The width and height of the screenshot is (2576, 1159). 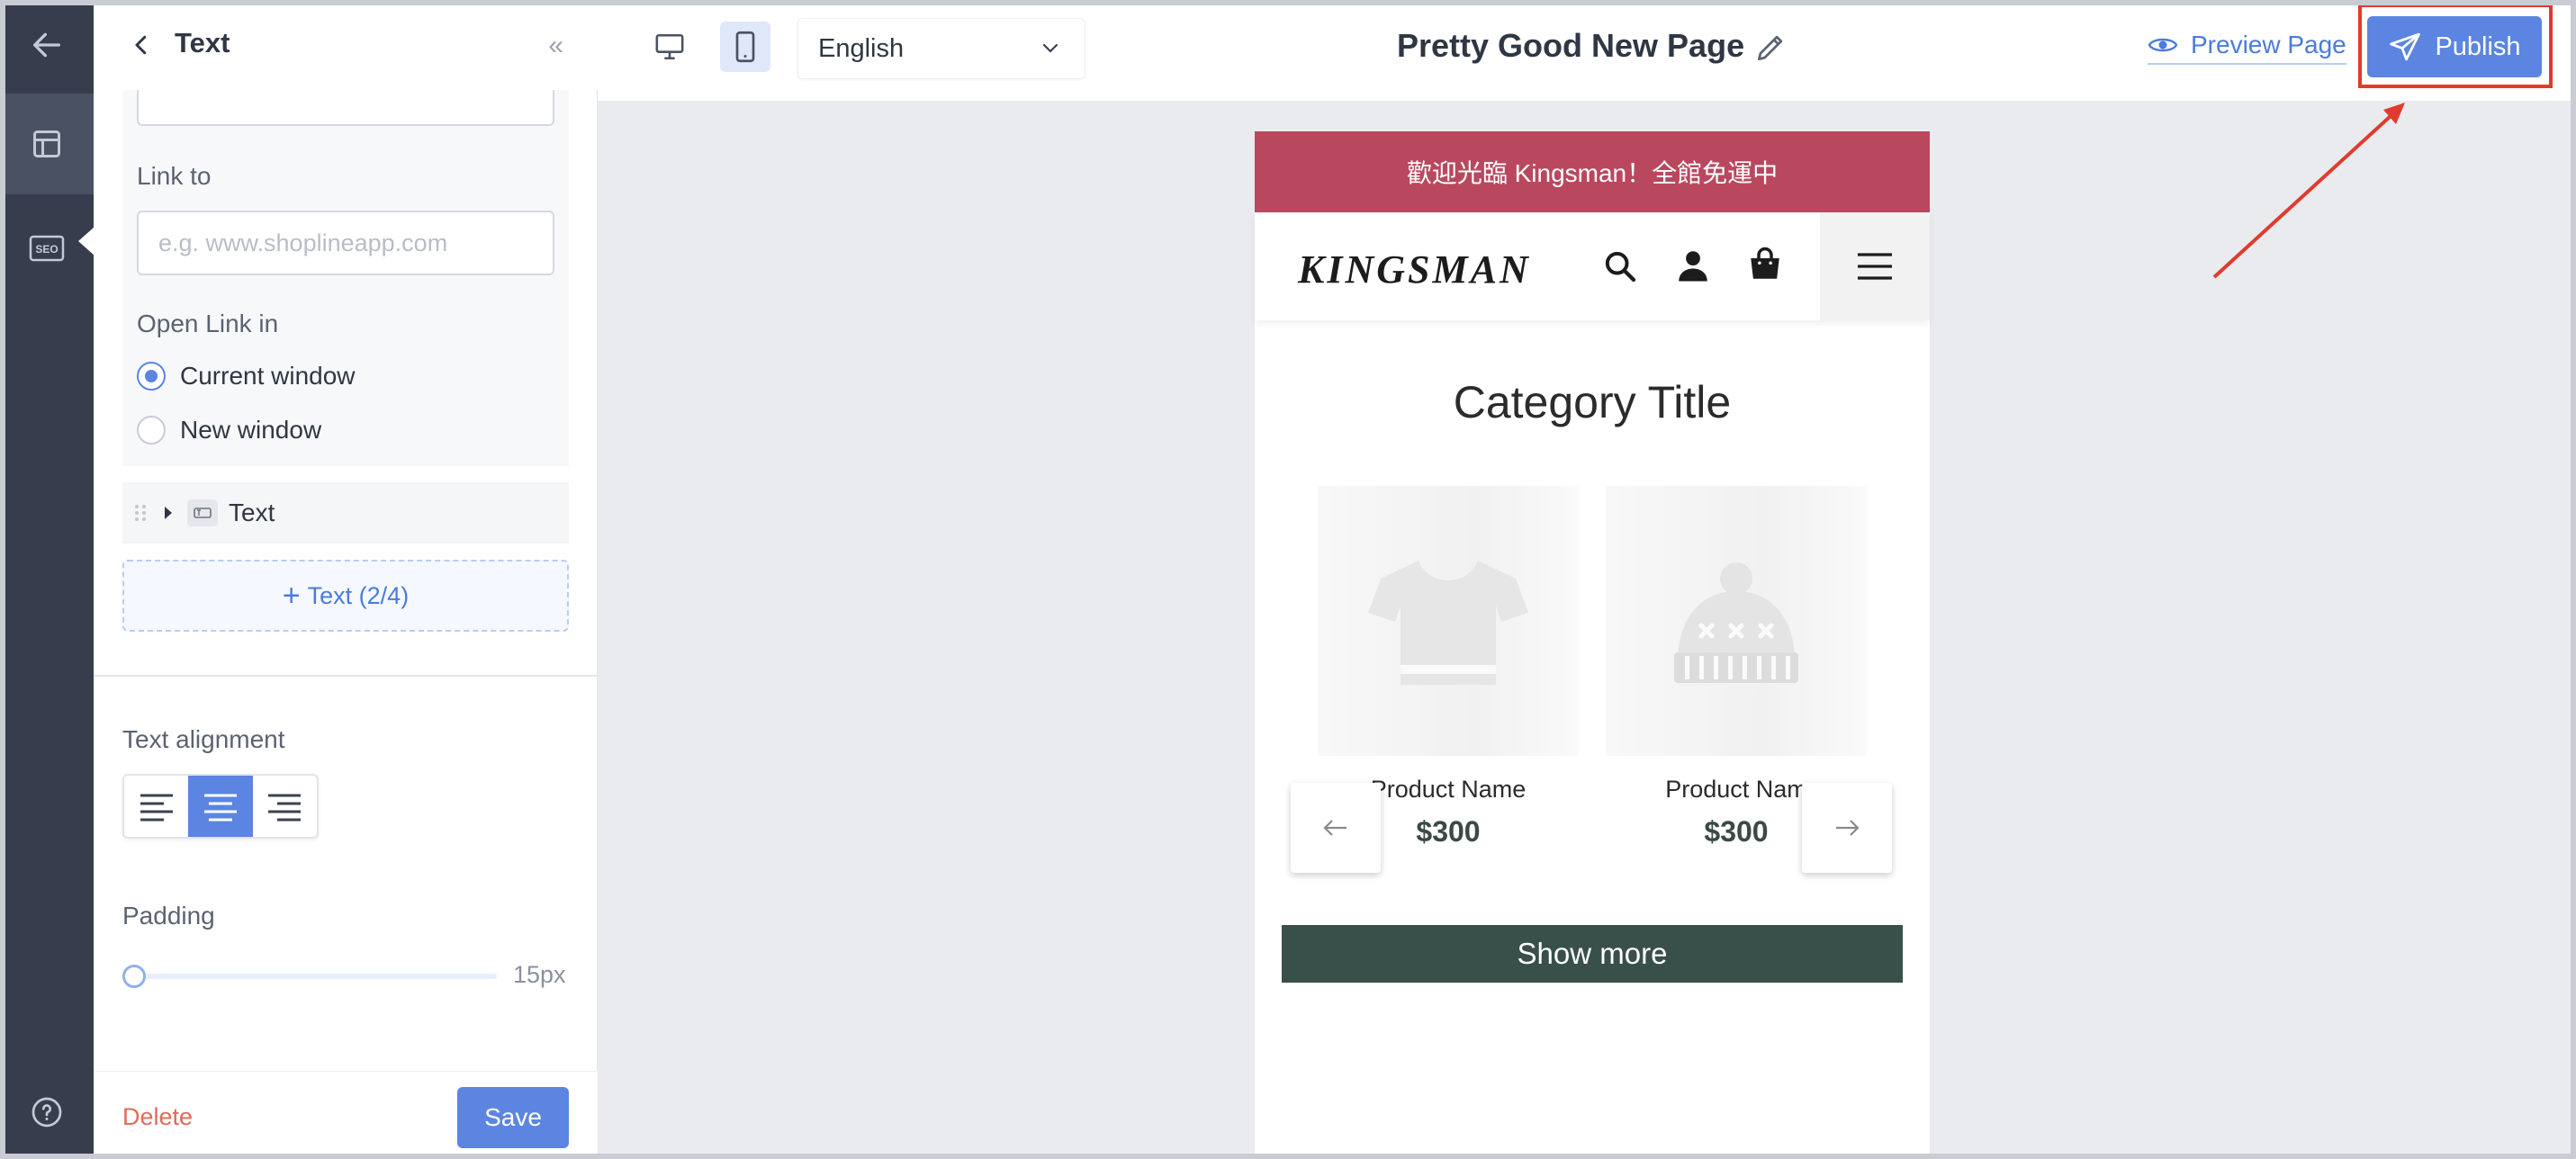 What do you see at coordinates (345, 513) in the screenshot?
I see `text-block-item: Text` at bounding box center [345, 513].